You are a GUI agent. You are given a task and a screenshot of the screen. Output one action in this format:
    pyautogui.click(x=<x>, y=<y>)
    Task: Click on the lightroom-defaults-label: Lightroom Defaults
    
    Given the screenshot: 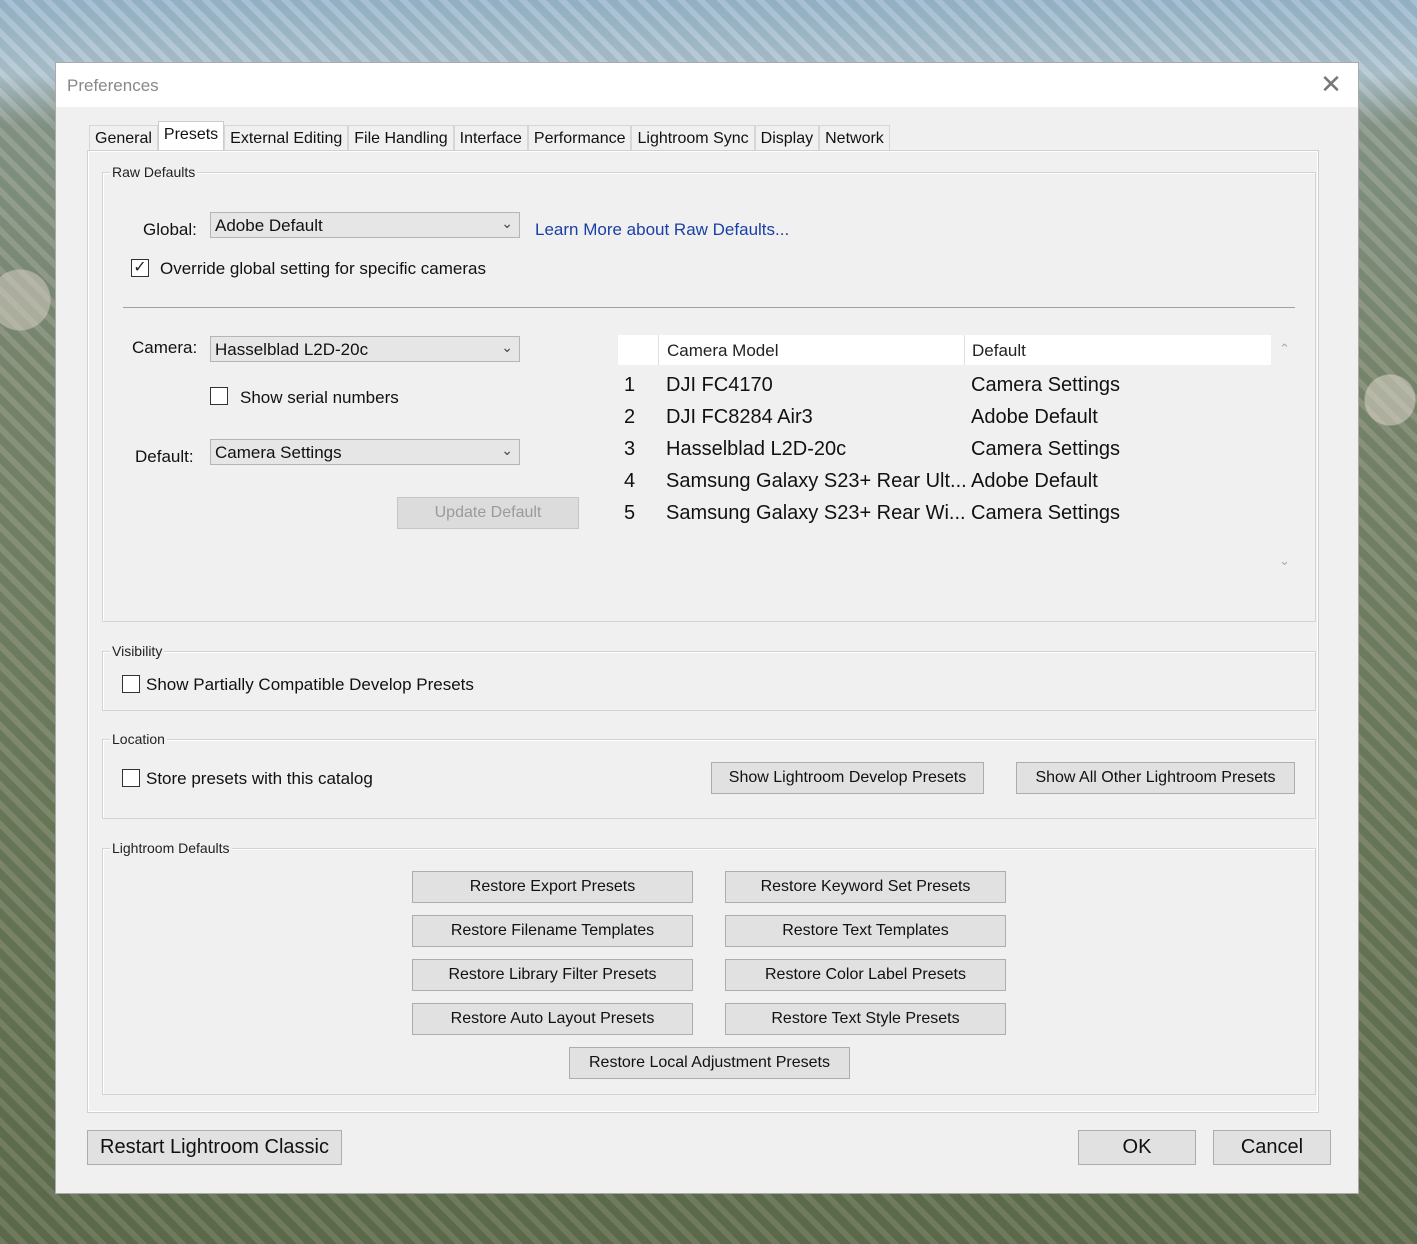 What is the action you would take?
    pyautogui.click(x=171, y=848)
    